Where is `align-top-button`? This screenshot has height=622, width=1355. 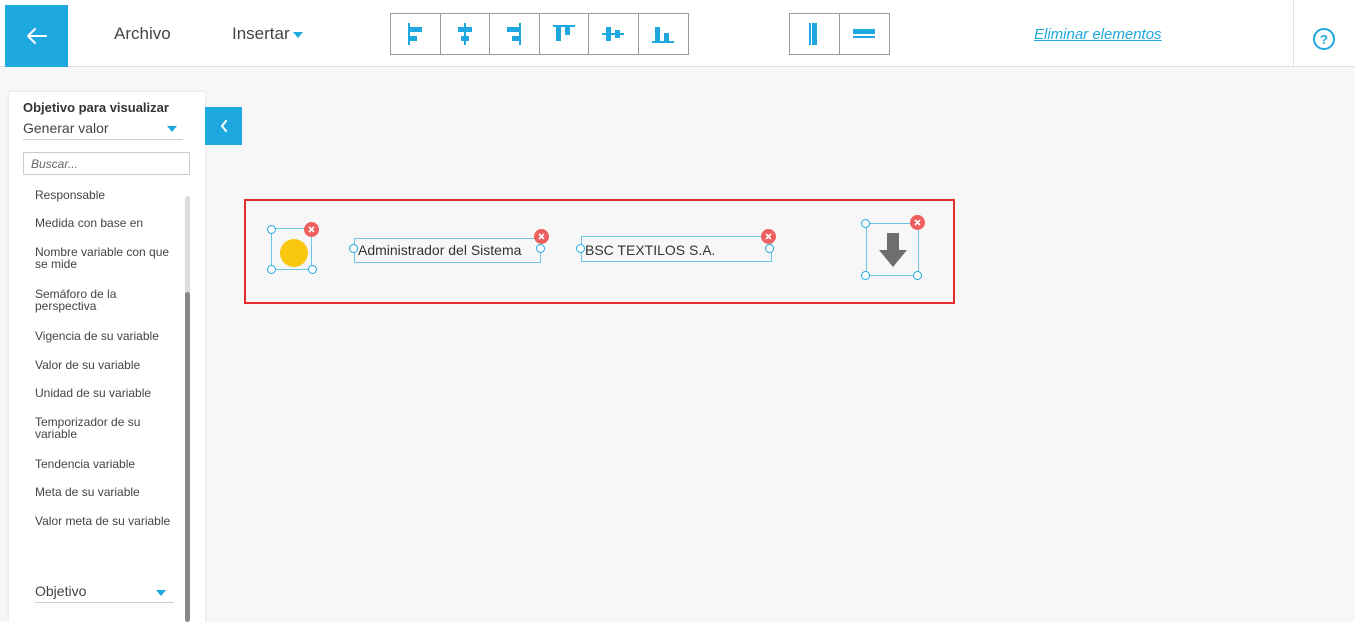 align-top-button is located at coordinates (564, 34).